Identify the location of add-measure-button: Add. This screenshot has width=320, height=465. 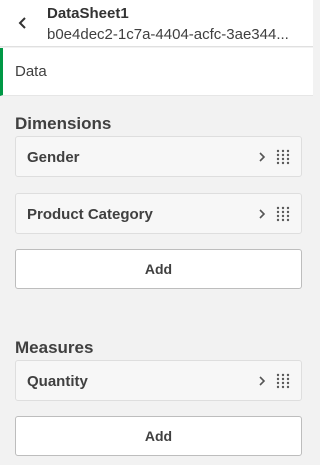
(158, 436).